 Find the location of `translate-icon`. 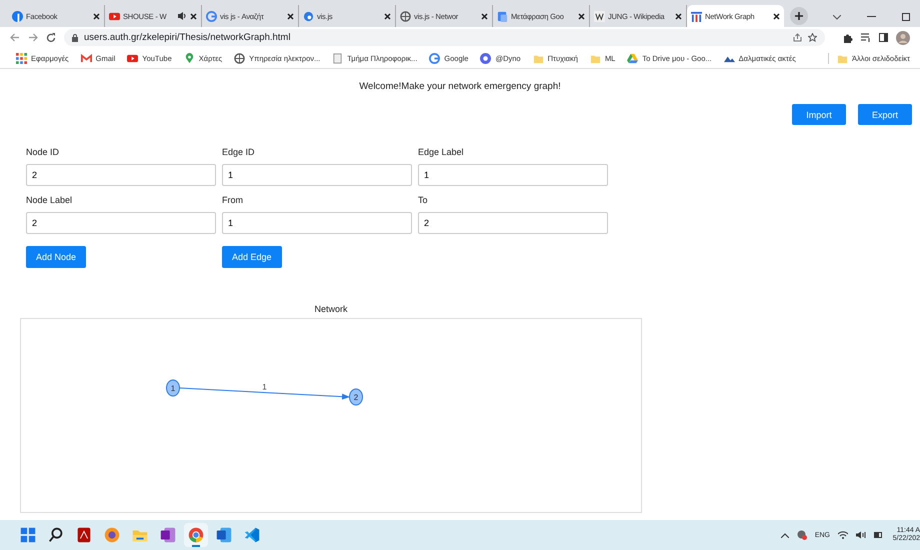

translate-icon is located at coordinates (502, 16).